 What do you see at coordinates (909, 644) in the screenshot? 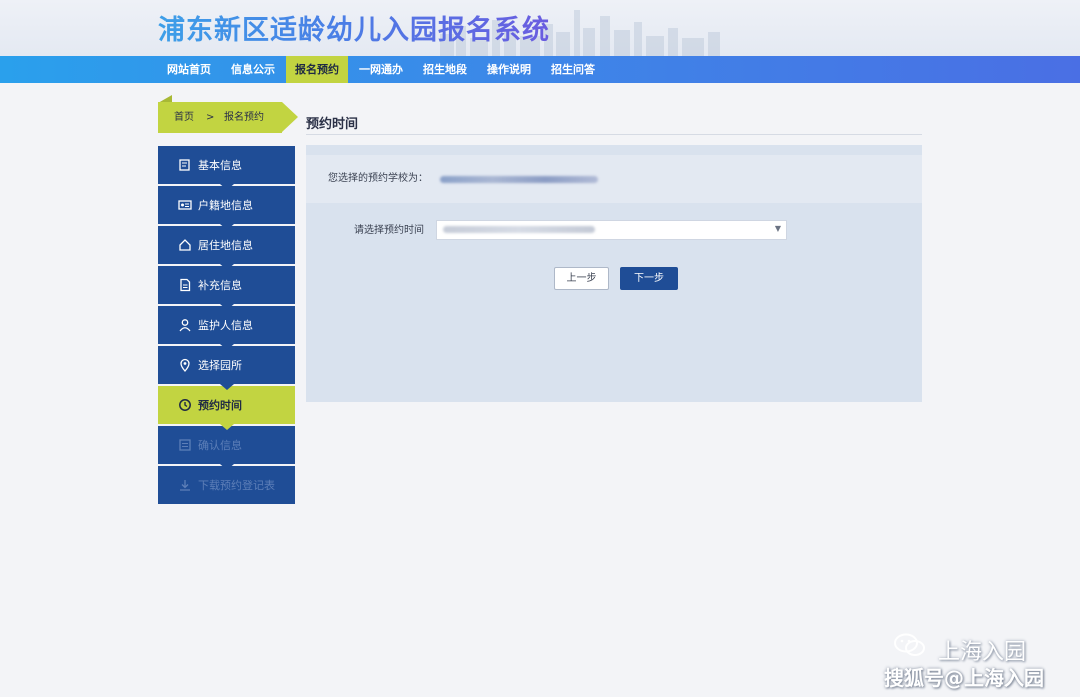
I see `wechat-icon` at bounding box center [909, 644].